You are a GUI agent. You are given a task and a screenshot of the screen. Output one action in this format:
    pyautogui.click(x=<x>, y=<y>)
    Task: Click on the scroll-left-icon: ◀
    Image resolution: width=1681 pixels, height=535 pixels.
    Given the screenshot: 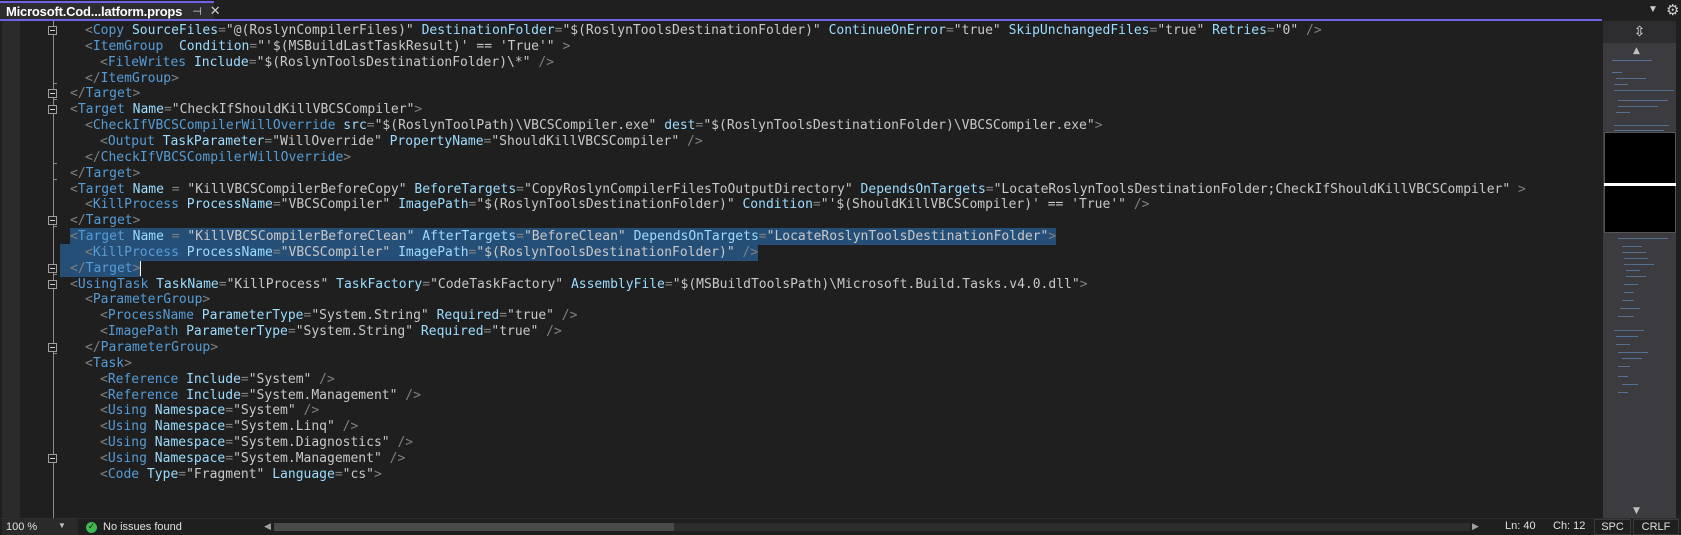 What is the action you would take?
    pyautogui.click(x=267, y=526)
    